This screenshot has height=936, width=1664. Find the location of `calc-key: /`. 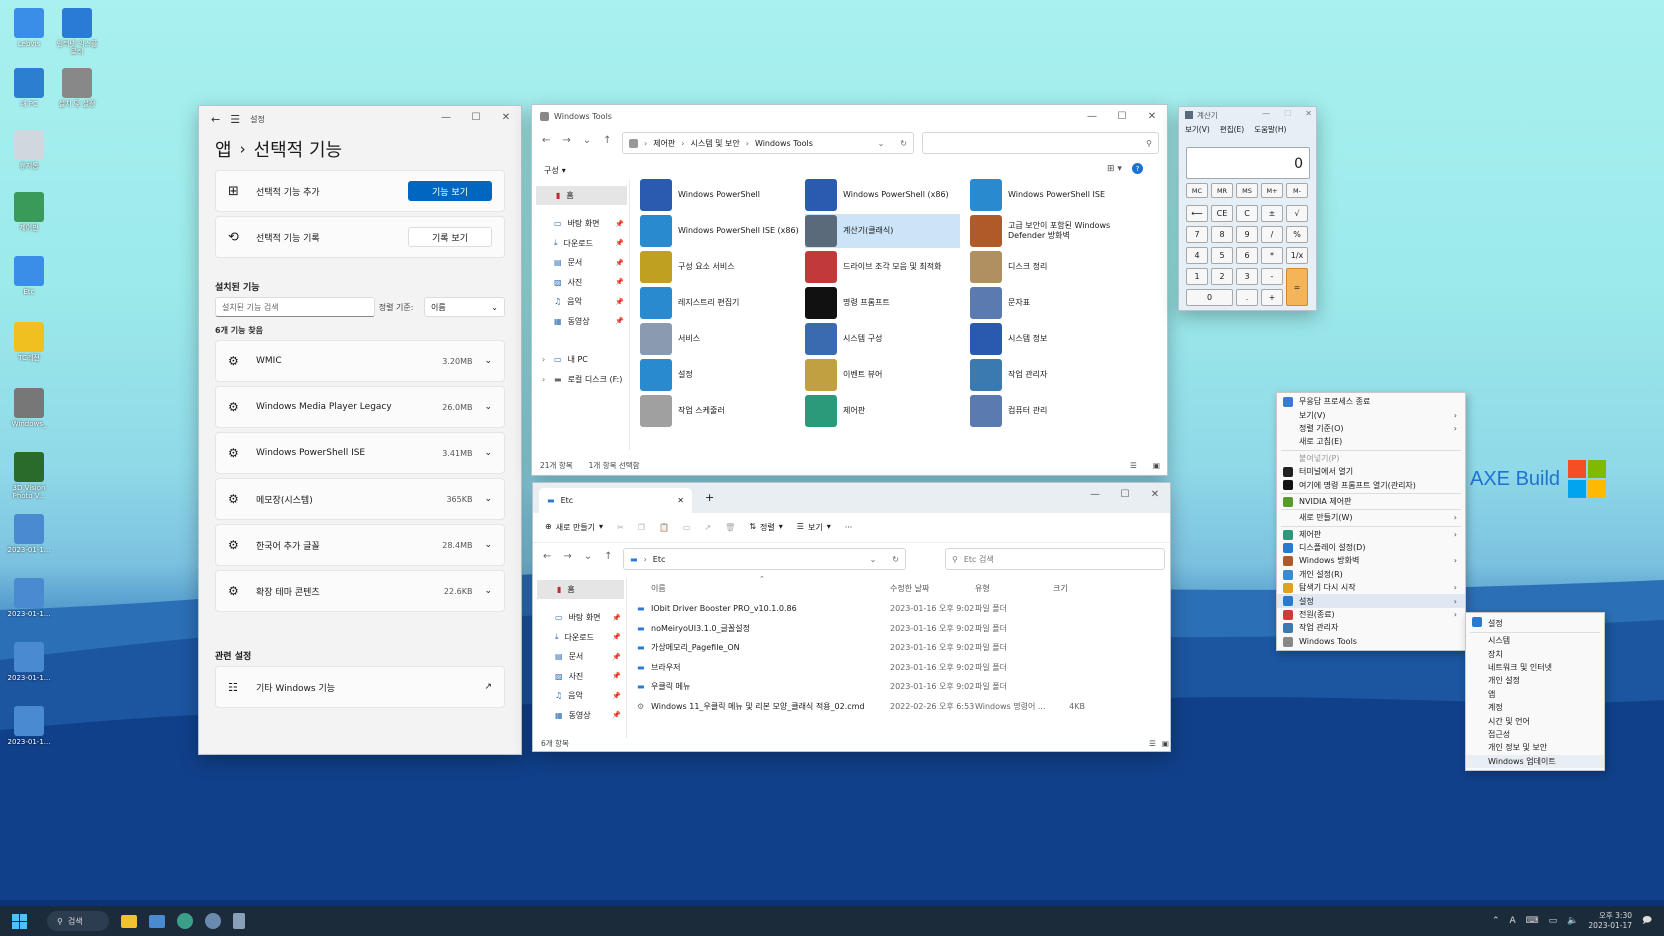

calc-key: / is located at coordinates (1272, 234).